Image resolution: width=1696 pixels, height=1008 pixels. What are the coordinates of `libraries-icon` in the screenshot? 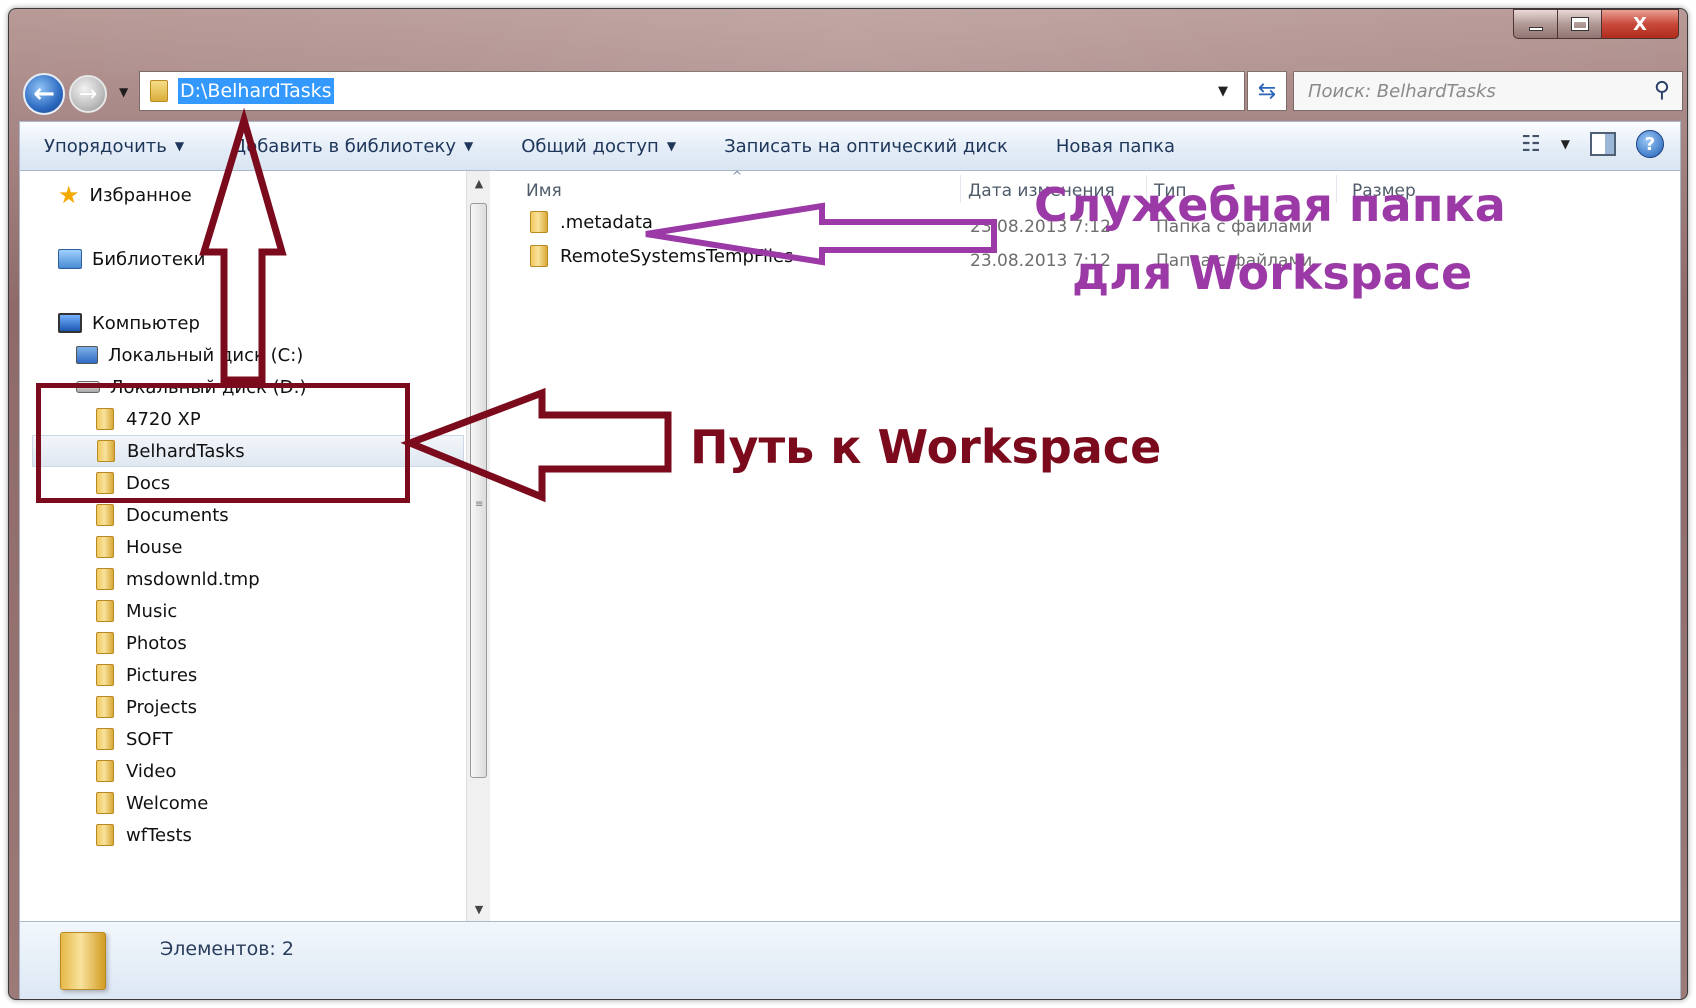 It's located at (70, 259).